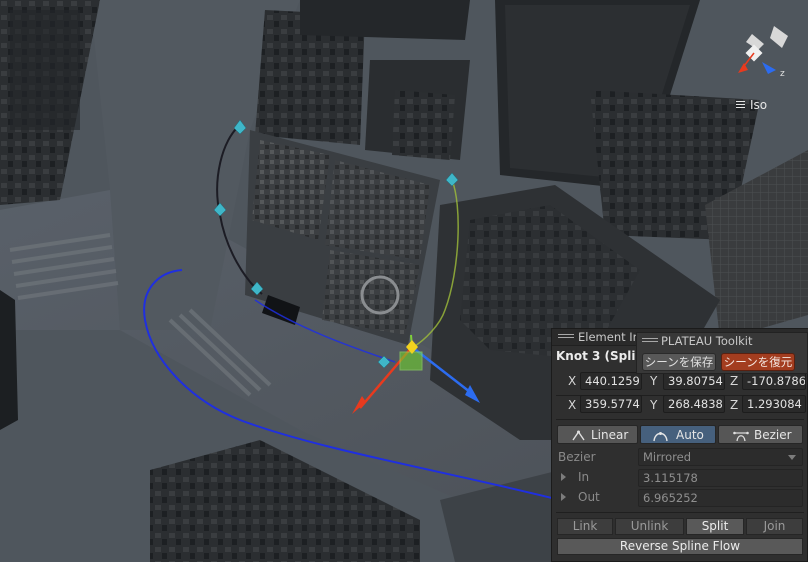 This screenshot has height=562, width=808. Describe the element at coordinates (769, 68) in the screenshot. I see `gizmo-z-cone` at that location.